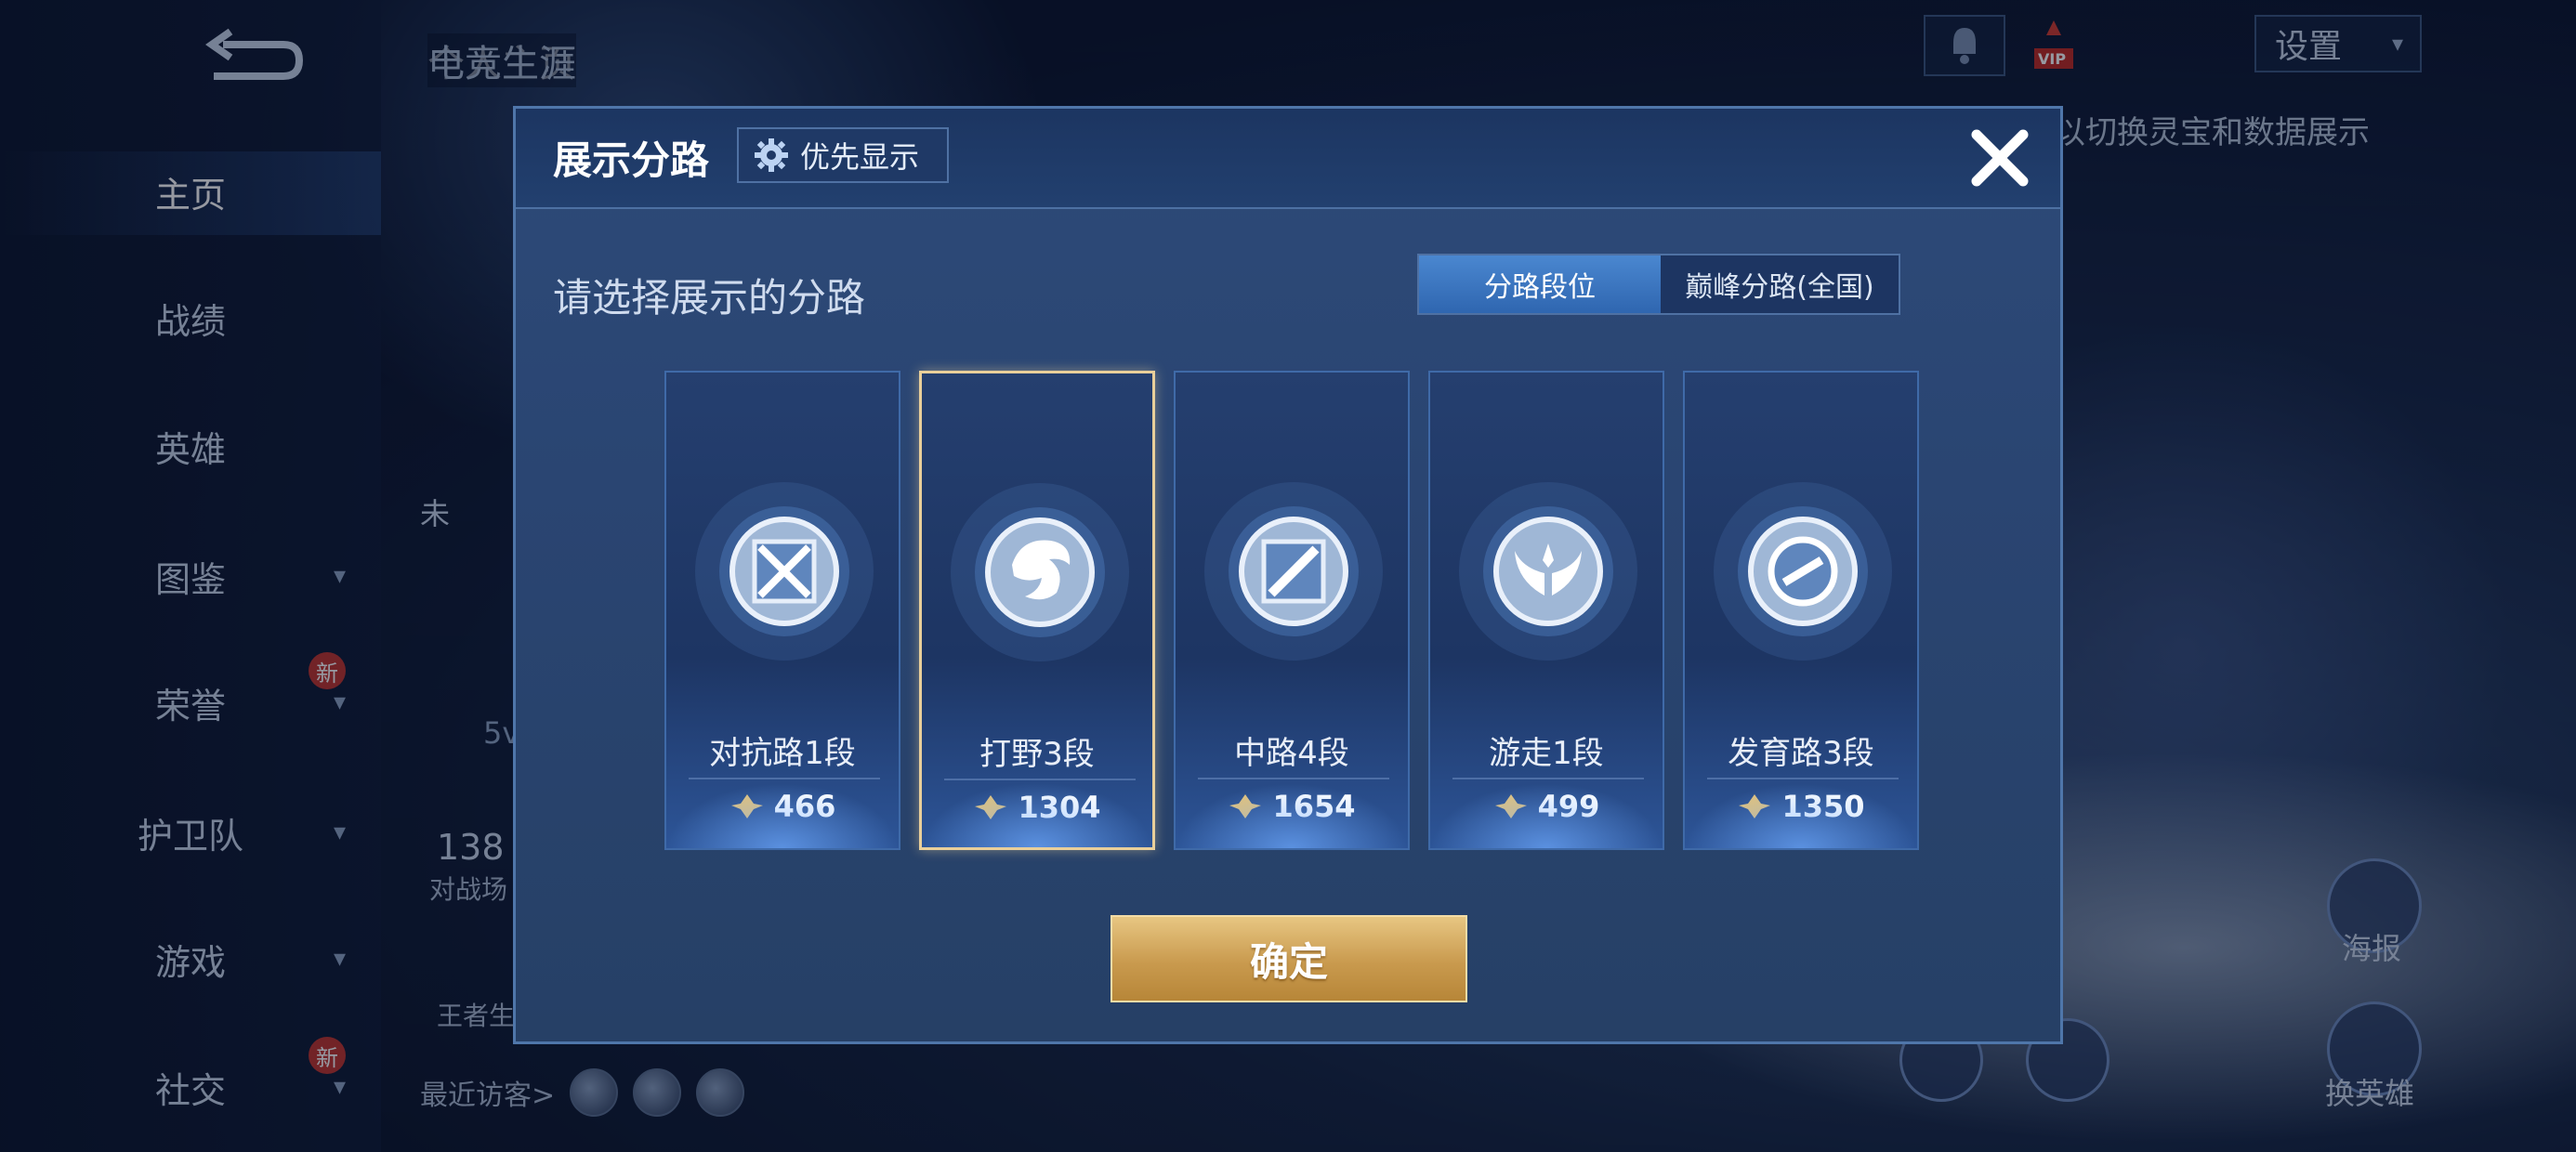  I want to click on priority-display-button: 优先显示, so click(843, 155).